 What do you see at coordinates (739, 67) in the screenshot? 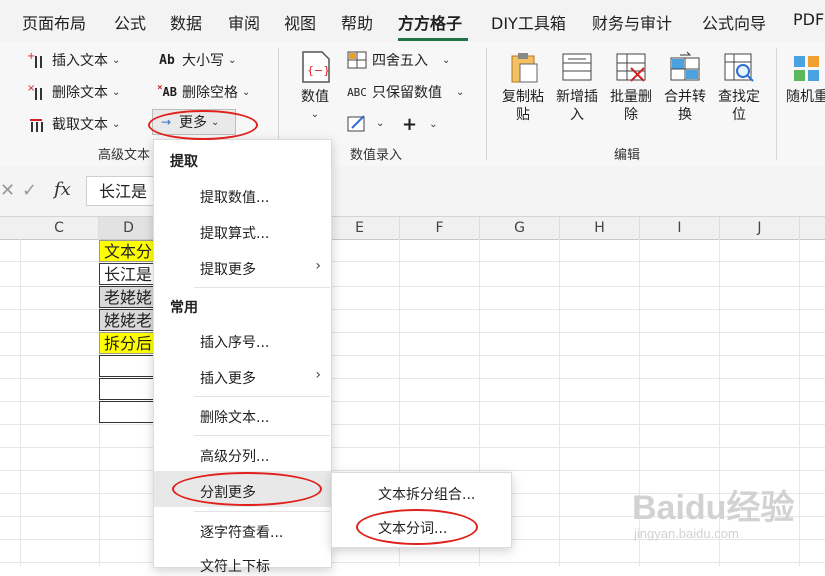
I see `find-icon` at bounding box center [739, 67].